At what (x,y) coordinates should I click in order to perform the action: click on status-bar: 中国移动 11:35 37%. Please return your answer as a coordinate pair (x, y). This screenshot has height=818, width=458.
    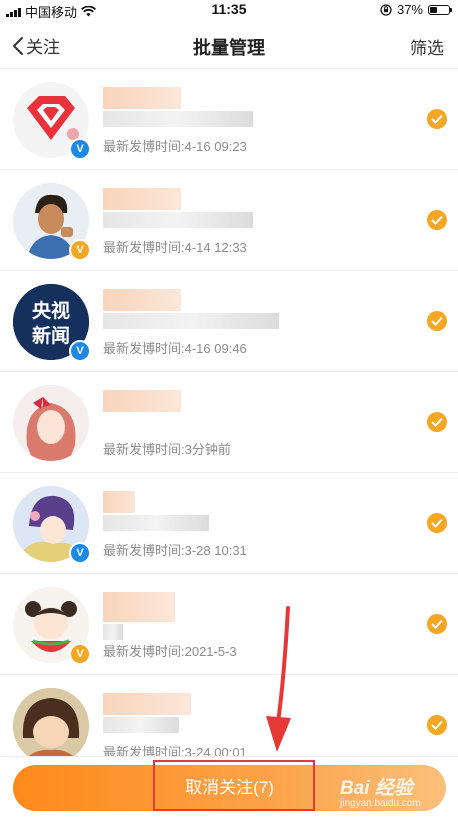
    Looking at the image, I should click on (229, 10).